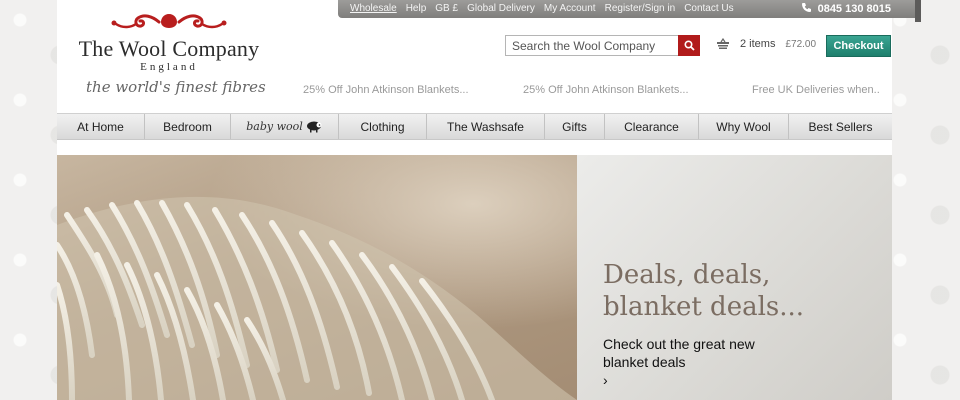  What do you see at coordinates (744, 126) in the screenshot?
I see `nav-item-why-wool: Why Wool` at bounding box center [744, 126].